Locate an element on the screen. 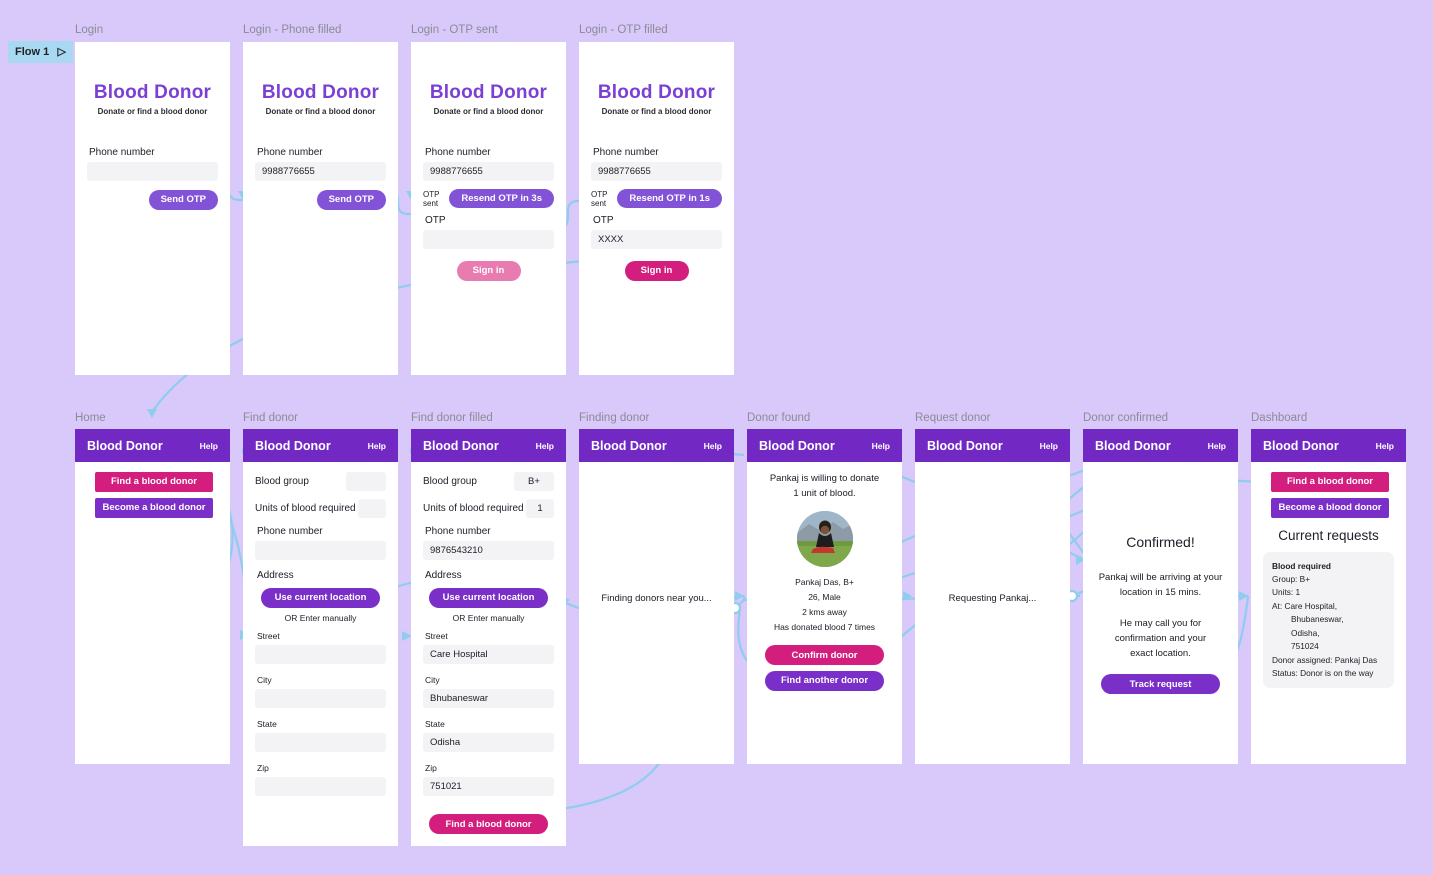  donor-history: Has donated blood 7 times is located at coordinates (824, 627).